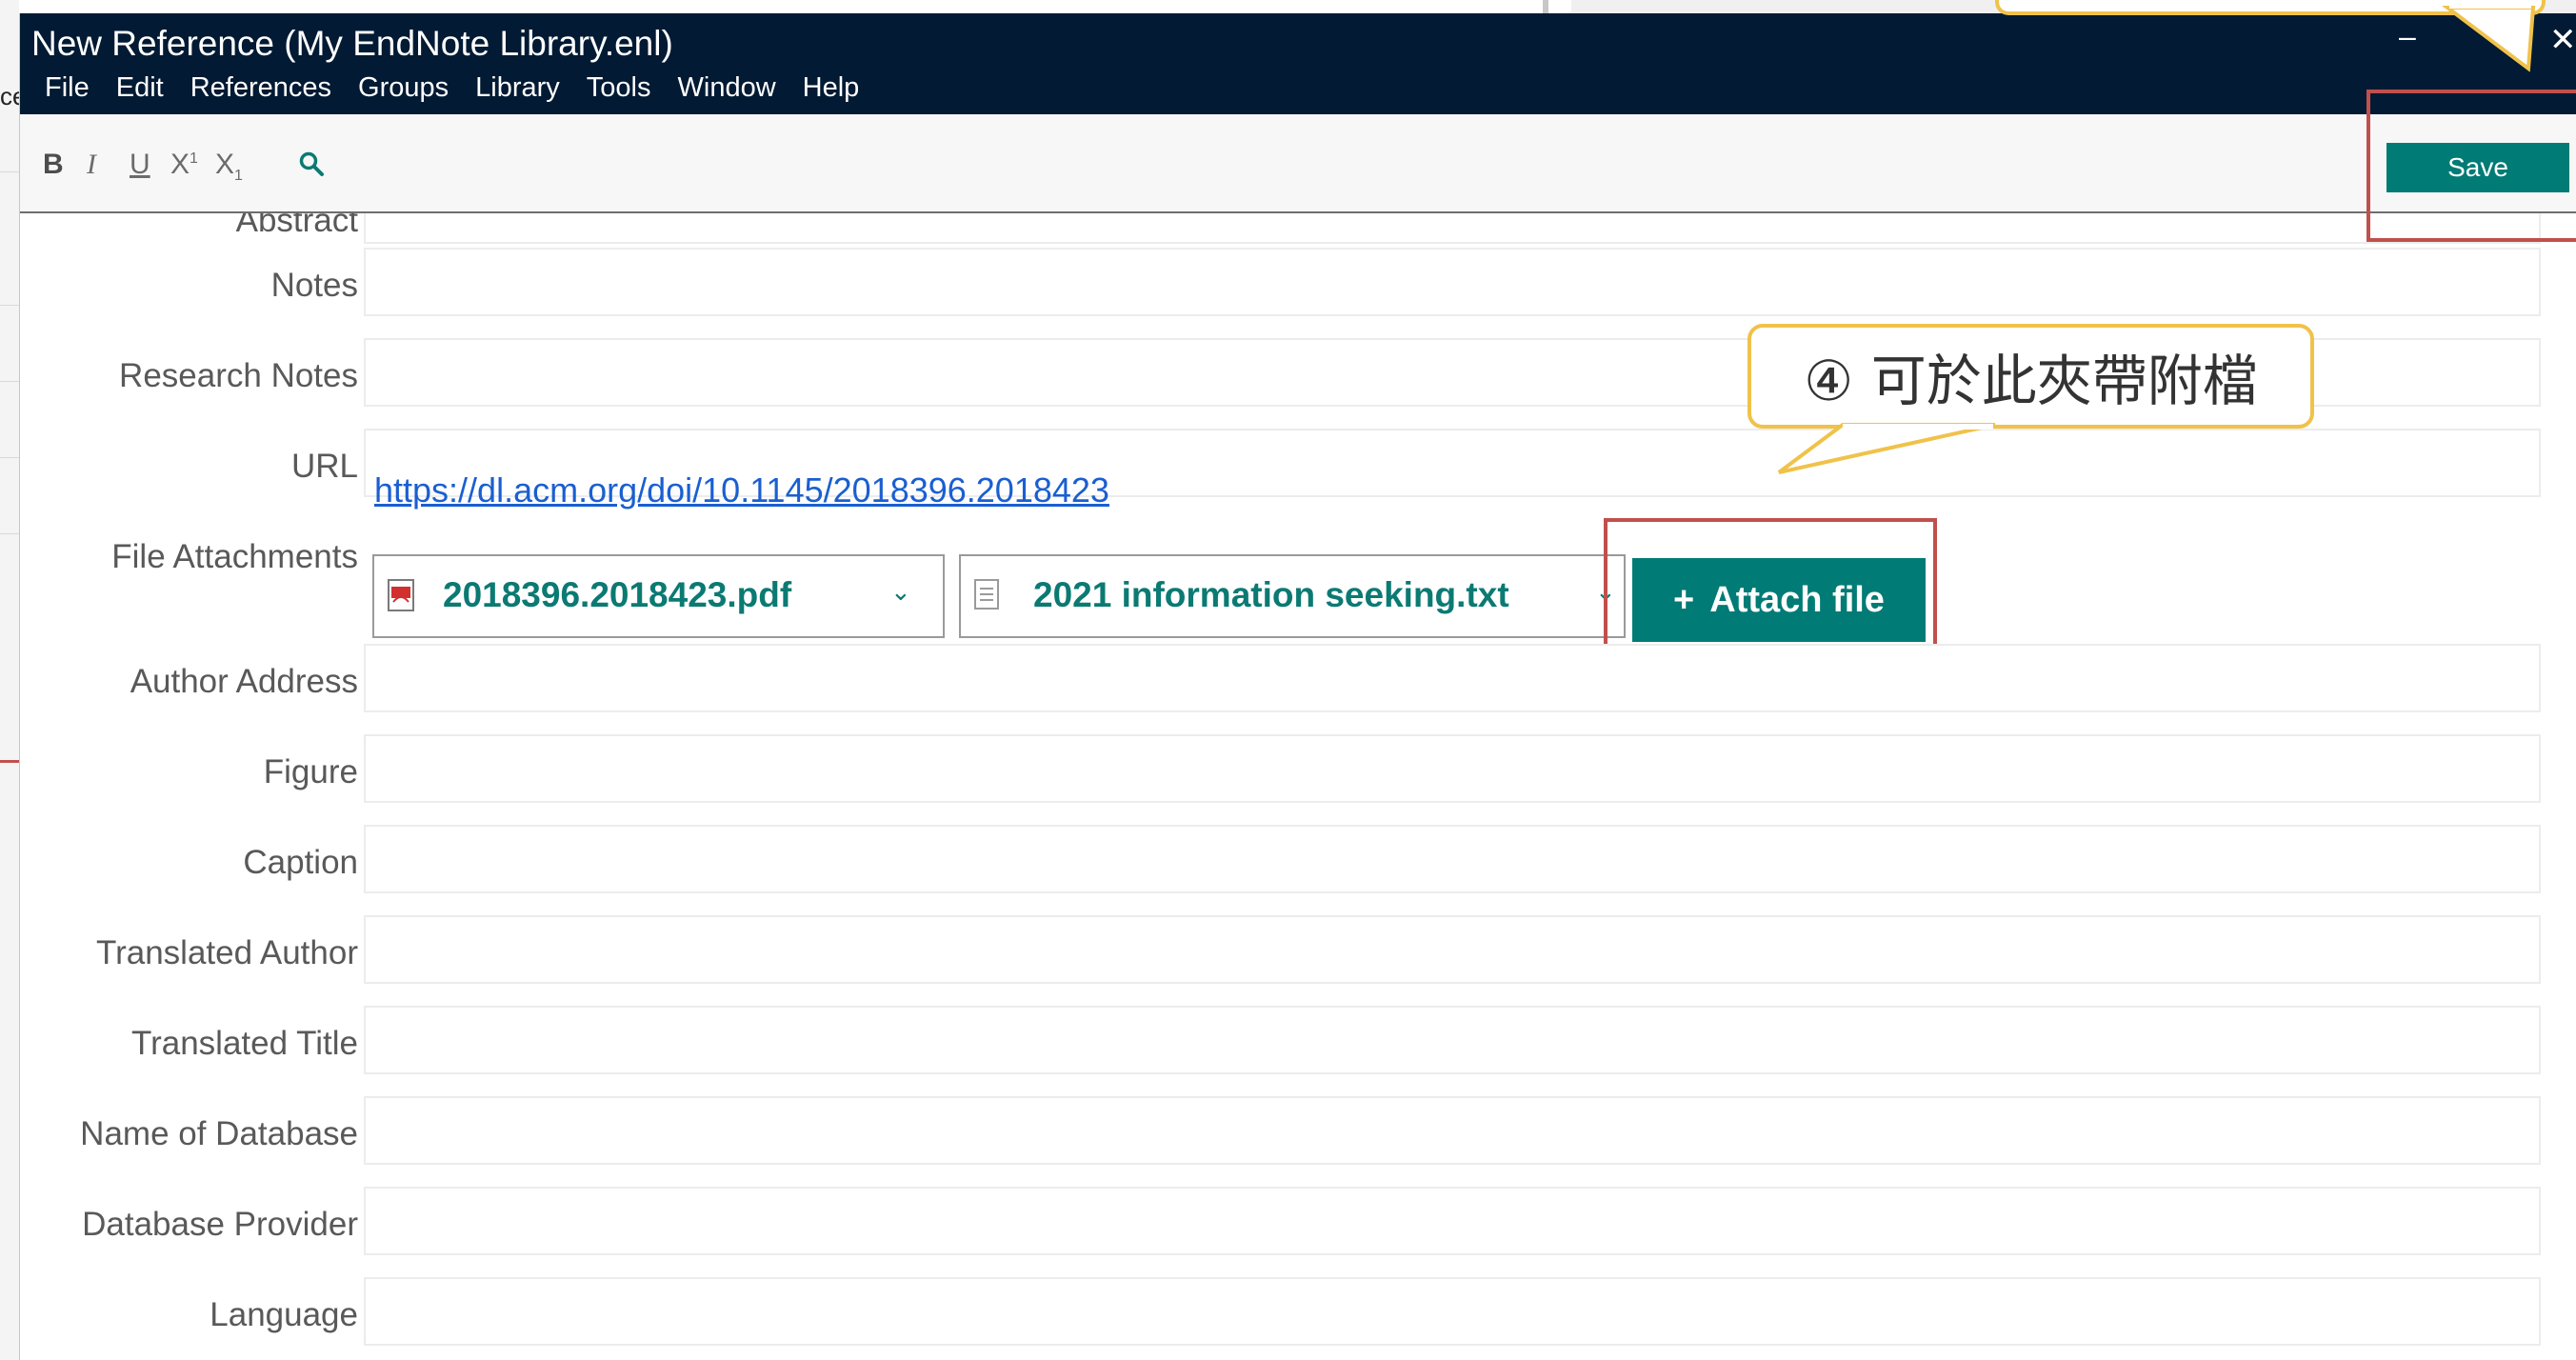  Describe the element at coordinates (310, 771) in the screenshot. I see `field-label-figure: Figure` at that location.